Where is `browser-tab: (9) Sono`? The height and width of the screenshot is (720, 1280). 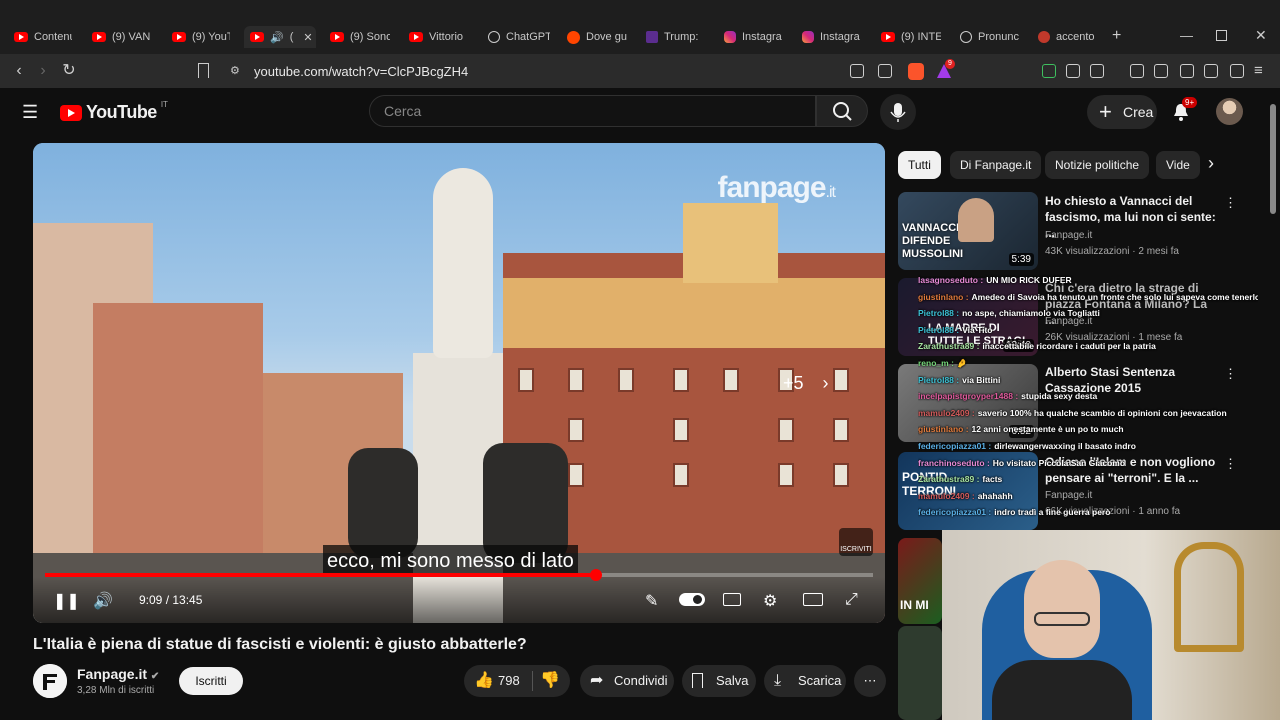 browser-tab: (9) Sono is located at coordinates (360, 37).